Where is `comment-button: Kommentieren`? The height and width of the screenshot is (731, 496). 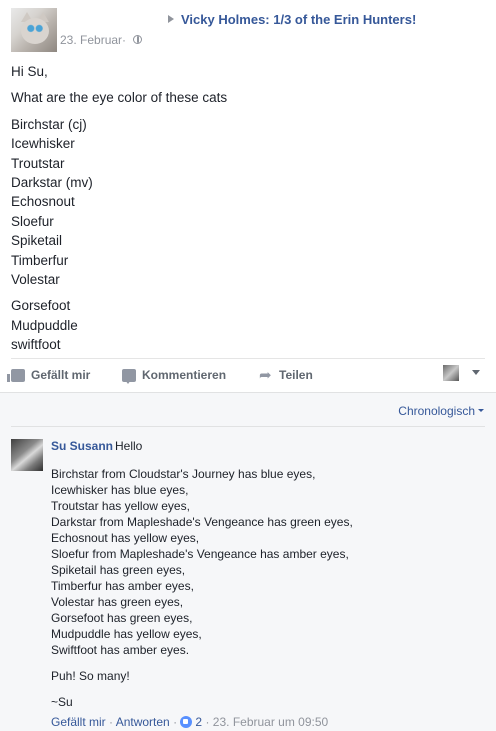
comment-button: Kommentieren is located at coordinates (174, 375).